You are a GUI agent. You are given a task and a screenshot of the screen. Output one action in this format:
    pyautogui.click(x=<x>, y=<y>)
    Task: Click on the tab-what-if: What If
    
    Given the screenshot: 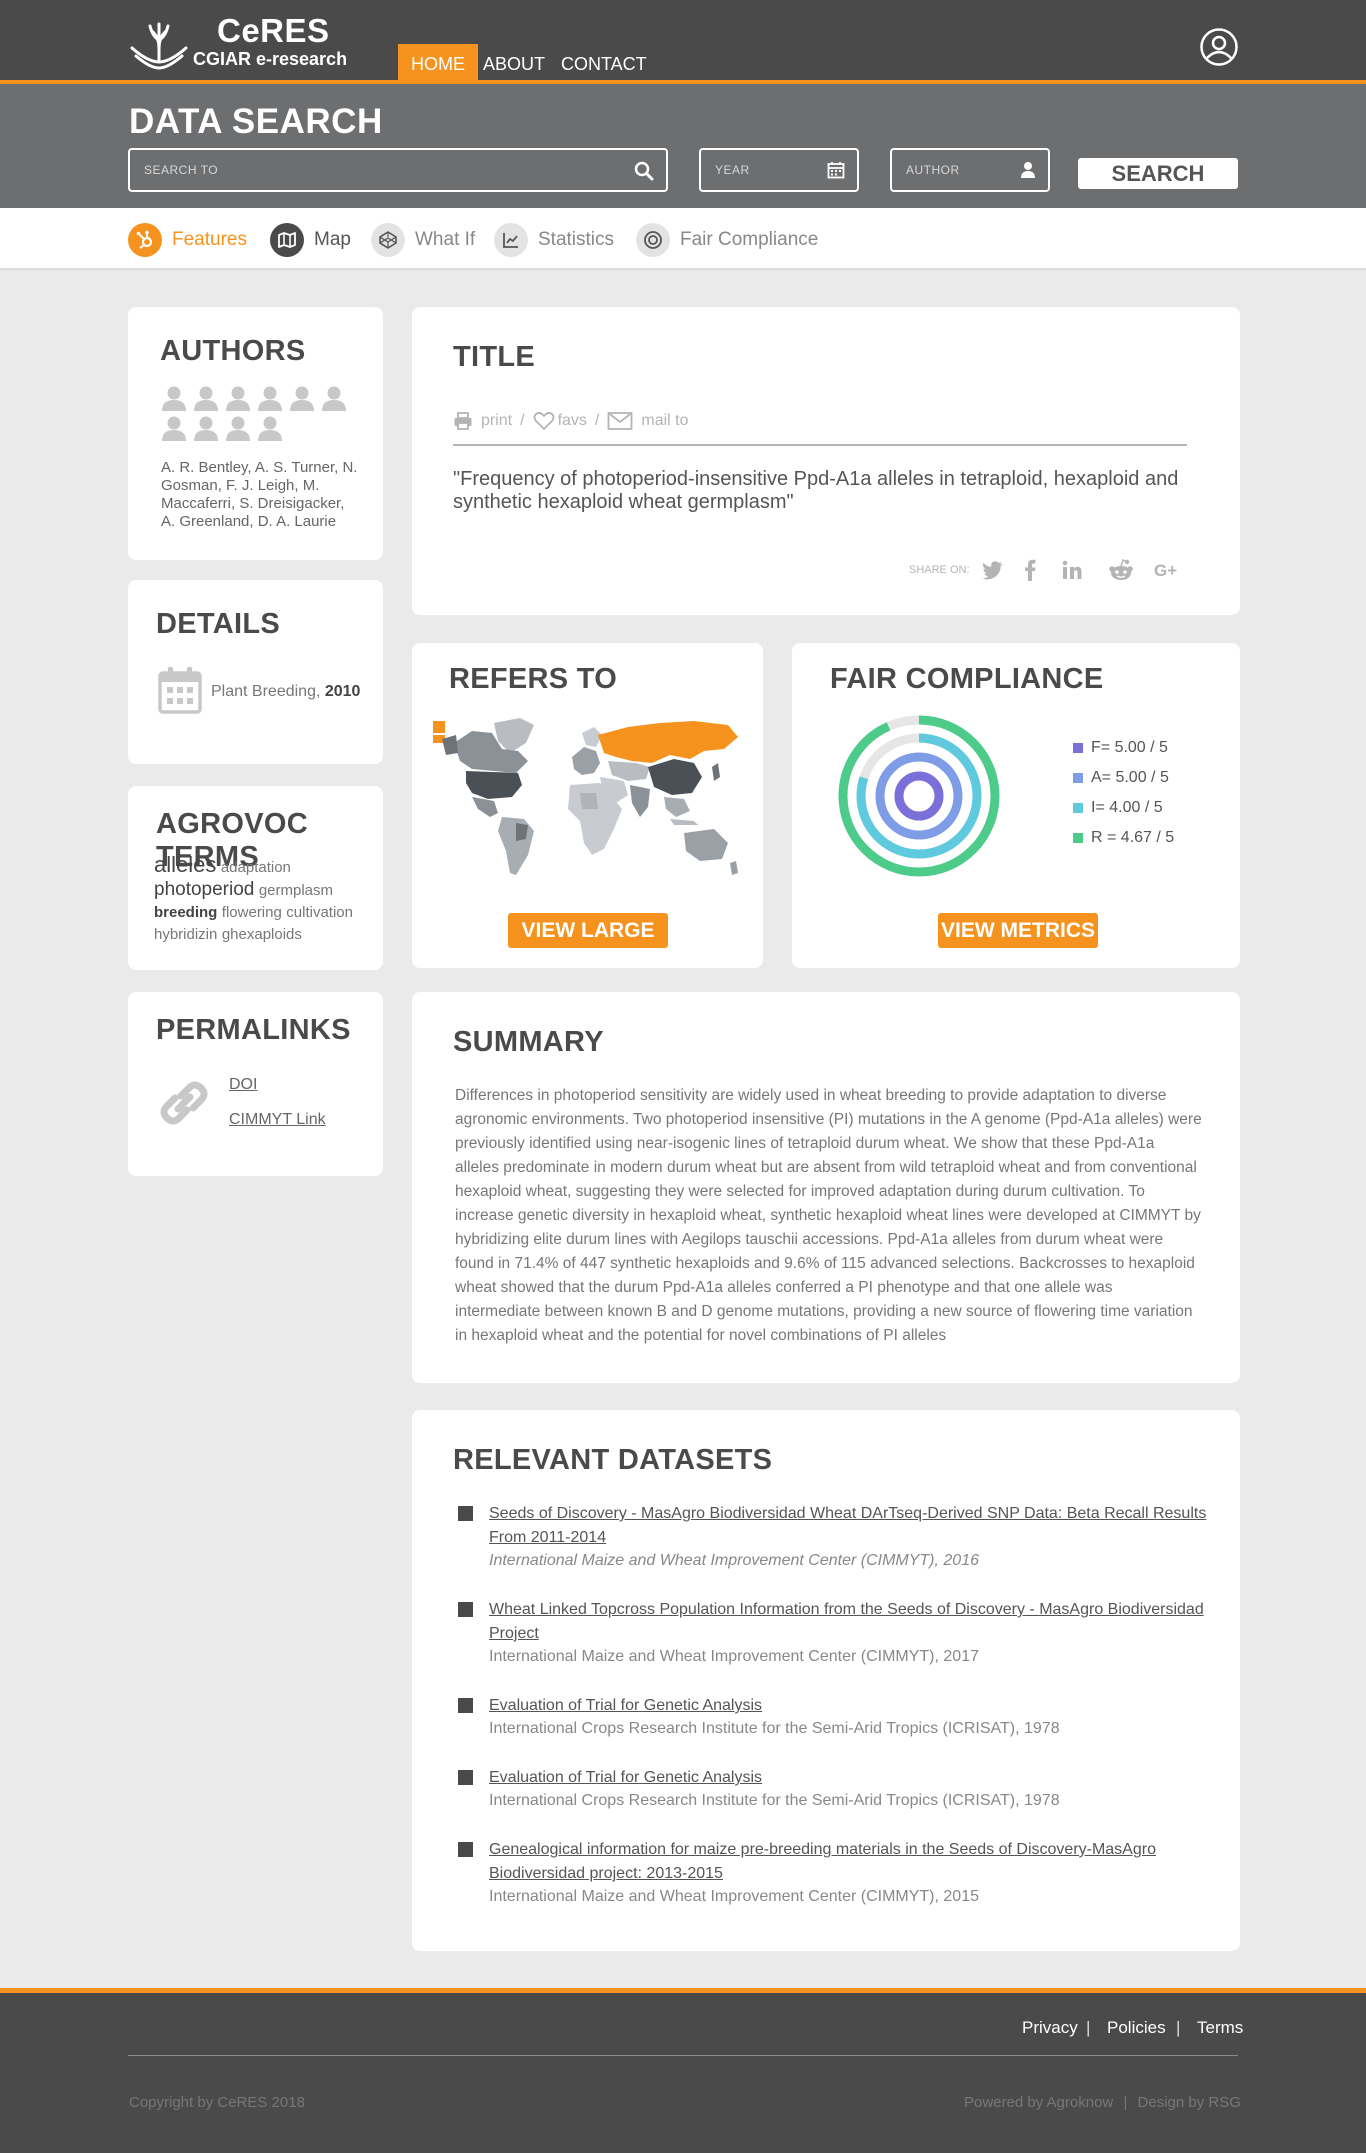 What is the action you would take?
    pyautogui.click(x=423, y=240)
    